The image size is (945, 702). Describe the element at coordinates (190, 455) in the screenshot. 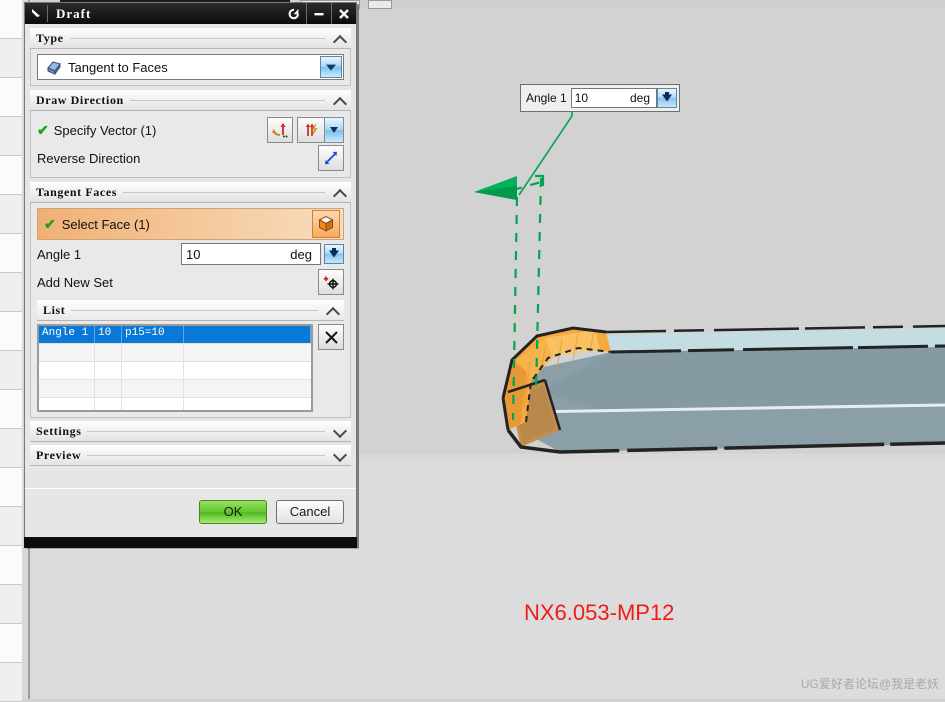

I see `section-header-preview: Preview` at that location.